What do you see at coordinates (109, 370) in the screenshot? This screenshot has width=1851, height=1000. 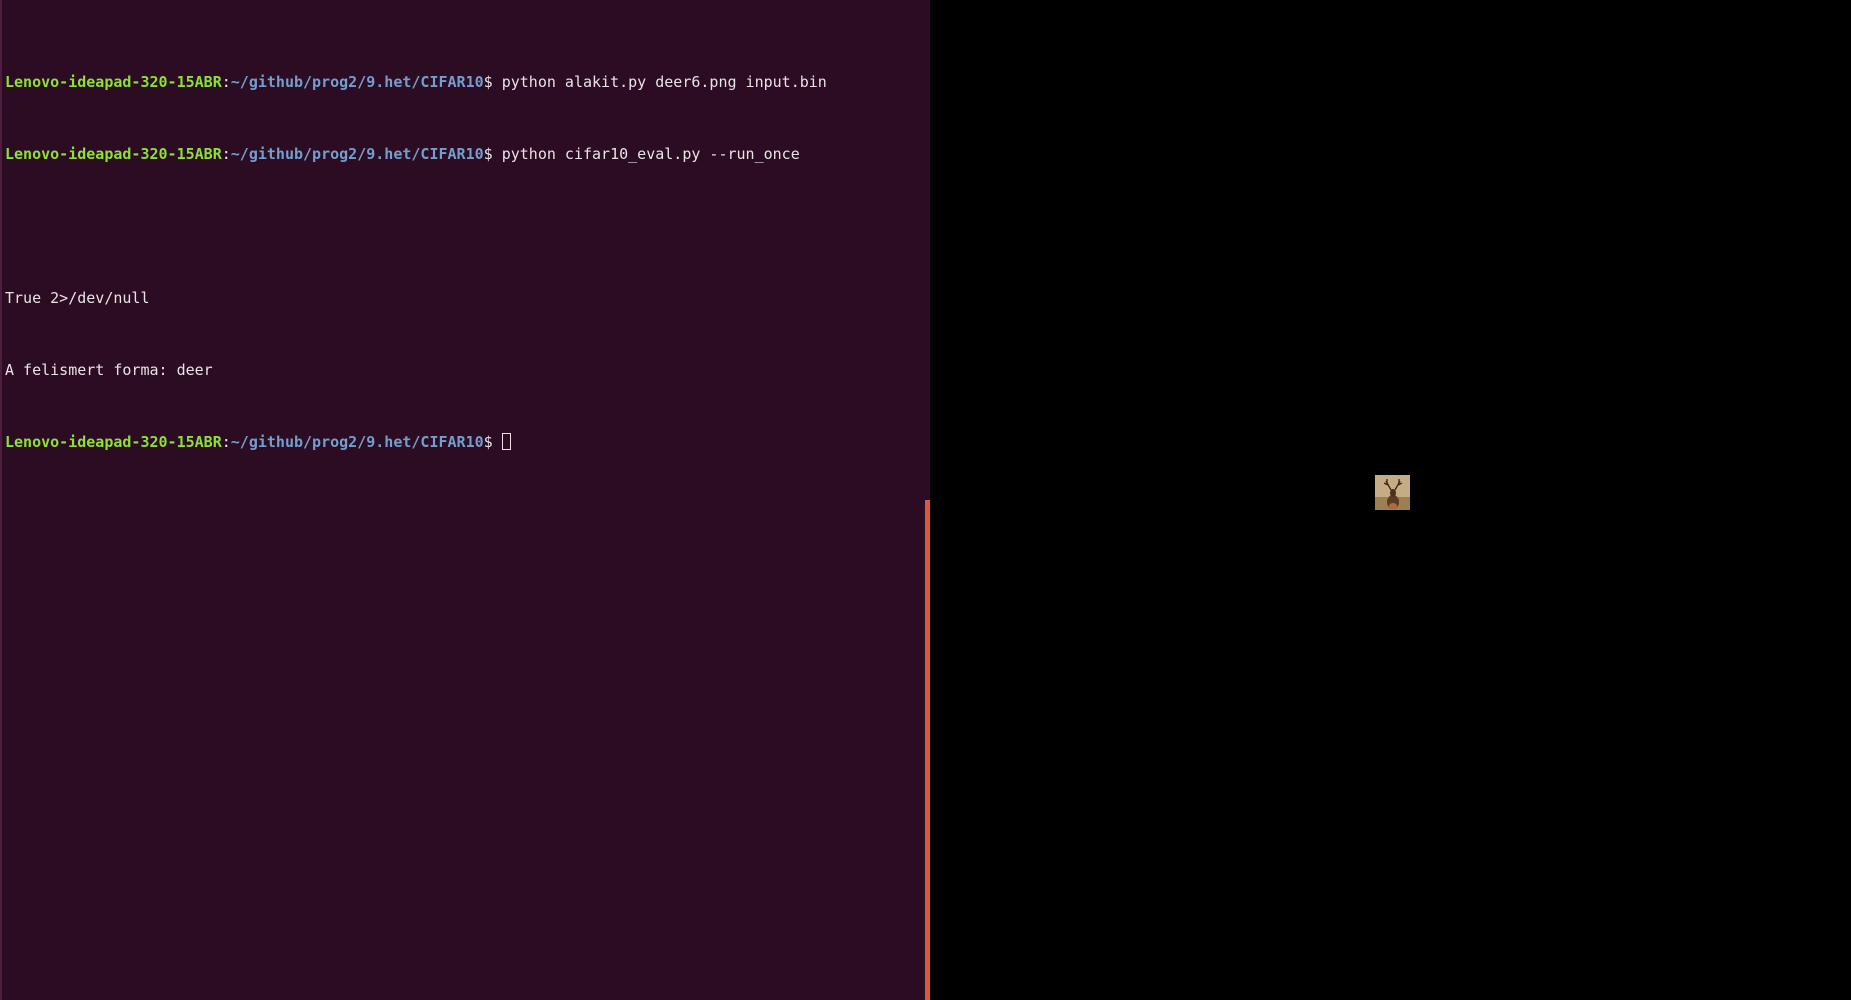 I see `output-text: A felismert forma: deer` at bounding box center [109, 370].